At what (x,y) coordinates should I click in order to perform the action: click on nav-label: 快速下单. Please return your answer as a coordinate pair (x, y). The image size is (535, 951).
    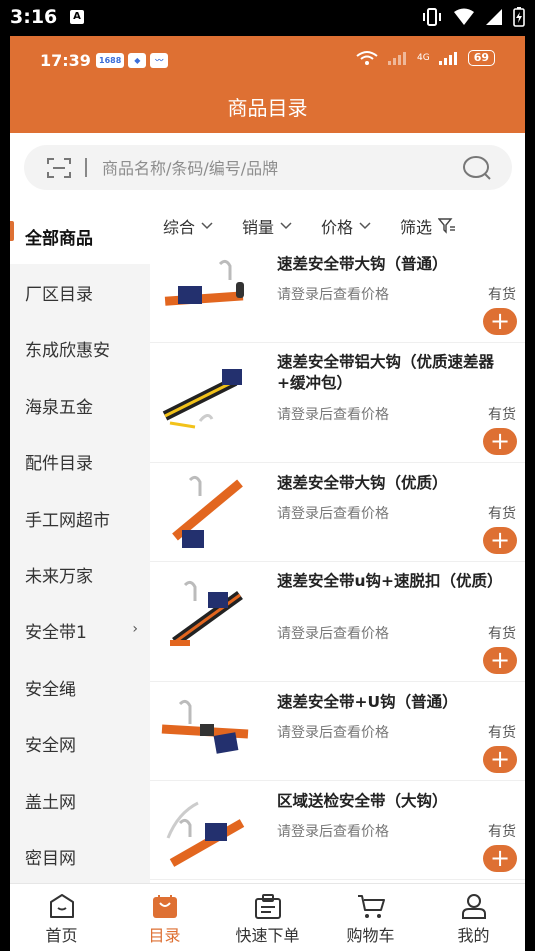
    Looking at the image, I should click on (267, 935).